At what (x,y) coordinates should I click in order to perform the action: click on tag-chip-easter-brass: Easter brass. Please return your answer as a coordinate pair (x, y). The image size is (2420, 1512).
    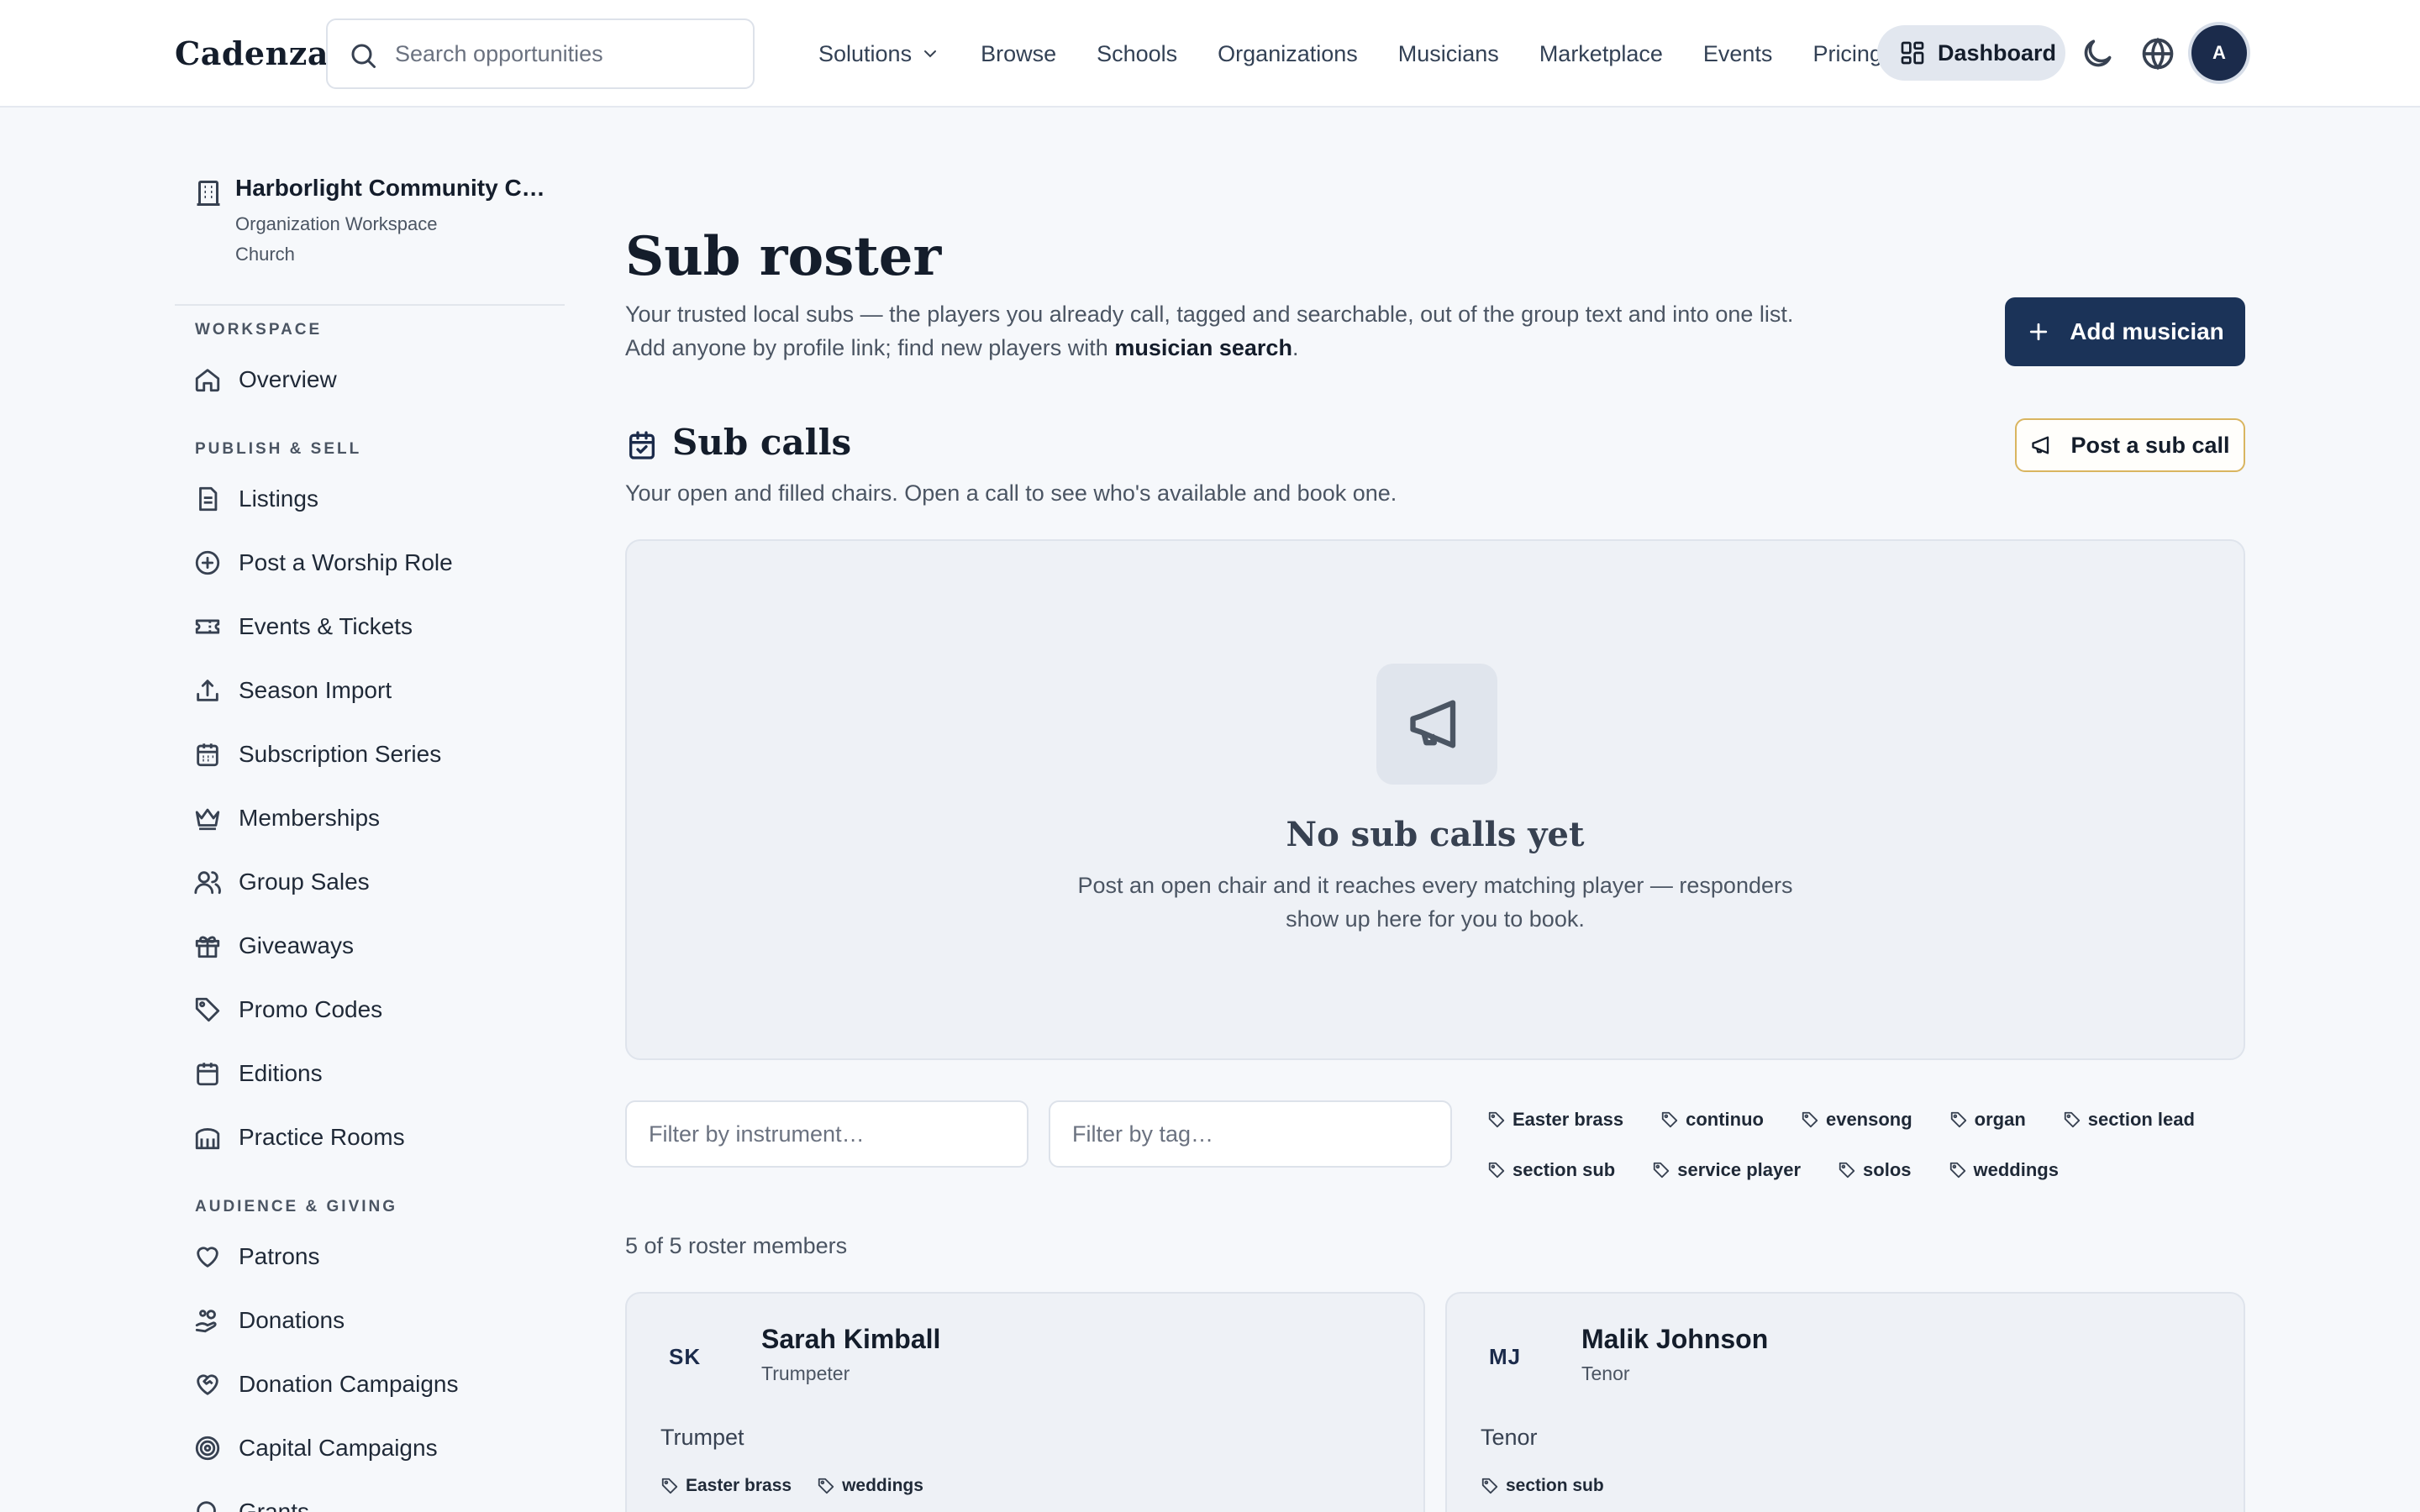
    Looking at the image, I should click on (1555, 1120).